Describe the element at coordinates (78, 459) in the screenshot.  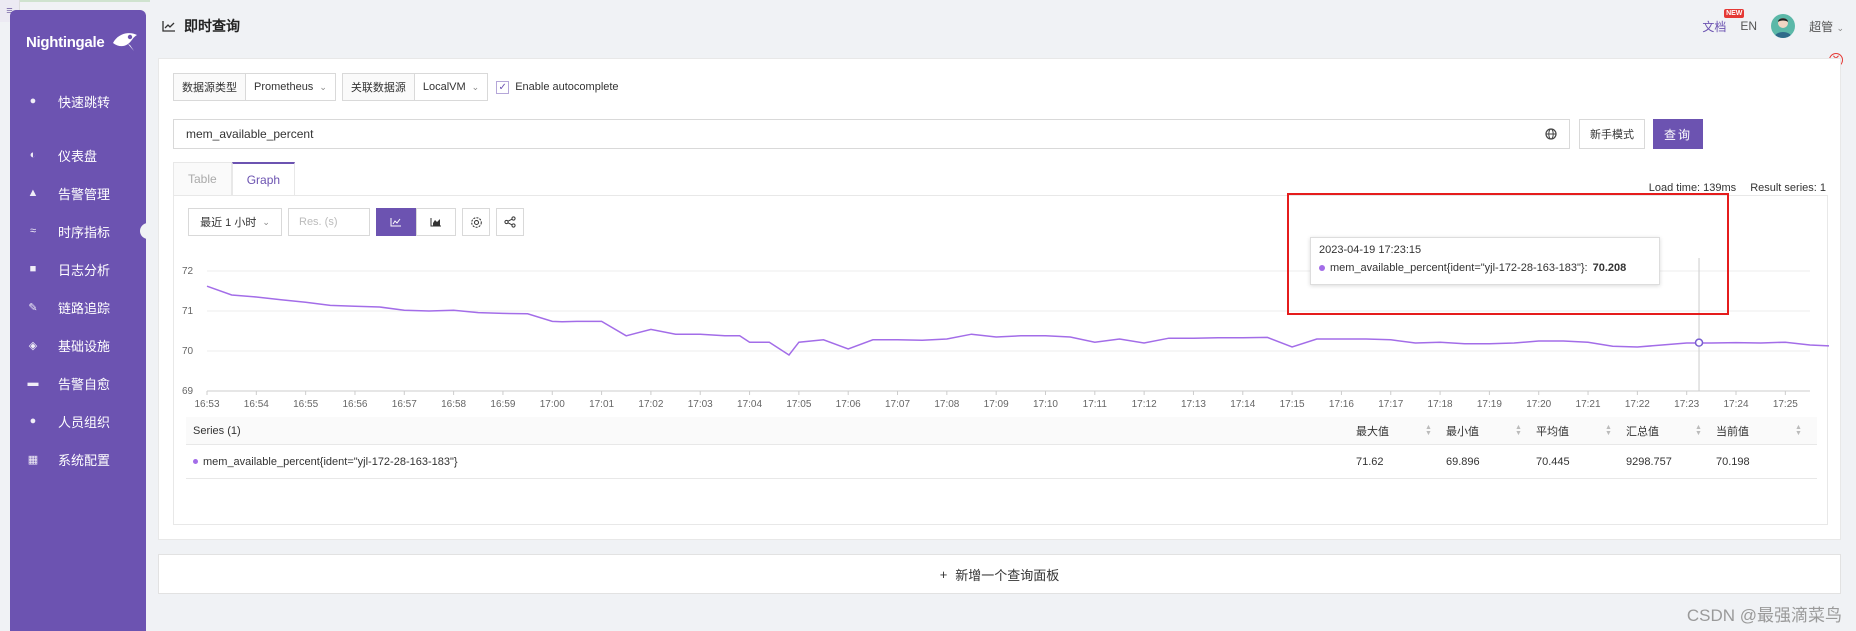
I see `sidebar-item-9: ▦ 系统配置` at that location.